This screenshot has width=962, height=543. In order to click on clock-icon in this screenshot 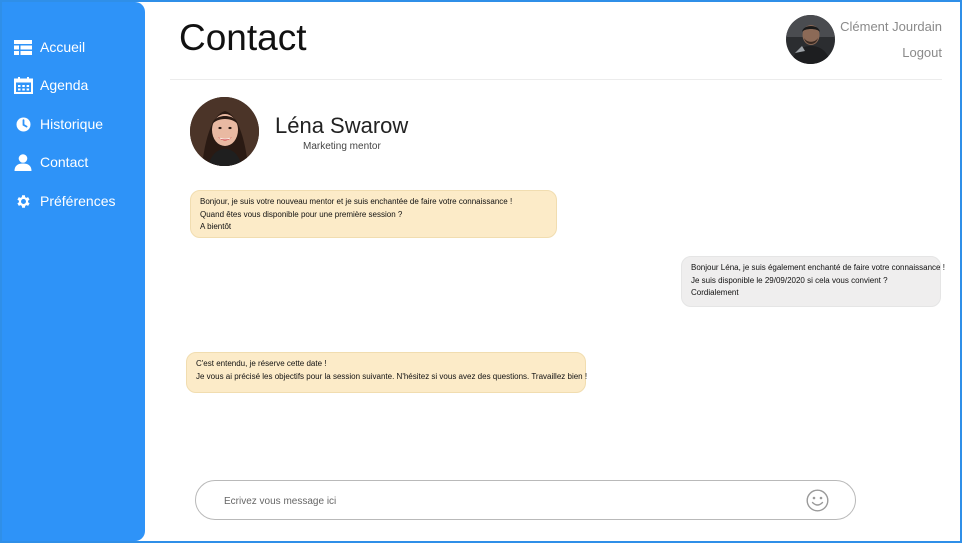, I will do `click(23, 124)`.